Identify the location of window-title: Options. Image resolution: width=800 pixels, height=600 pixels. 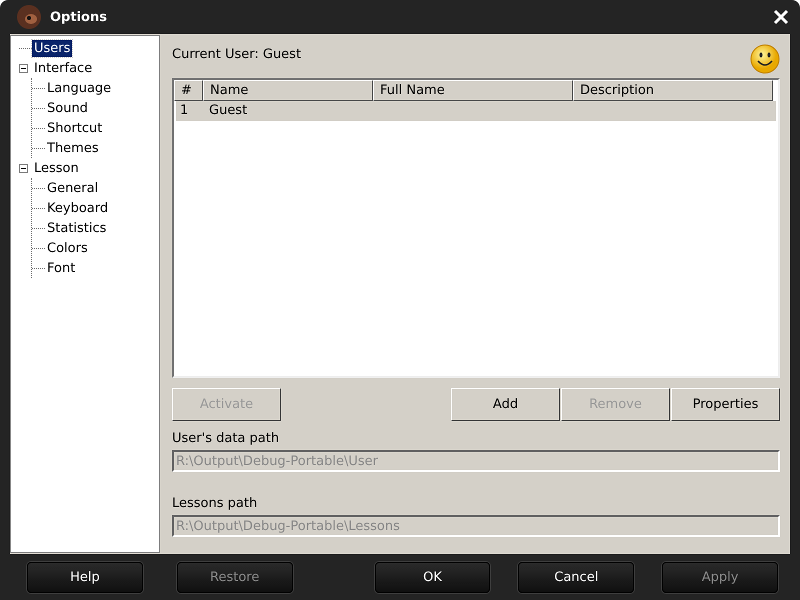
(79, 17).